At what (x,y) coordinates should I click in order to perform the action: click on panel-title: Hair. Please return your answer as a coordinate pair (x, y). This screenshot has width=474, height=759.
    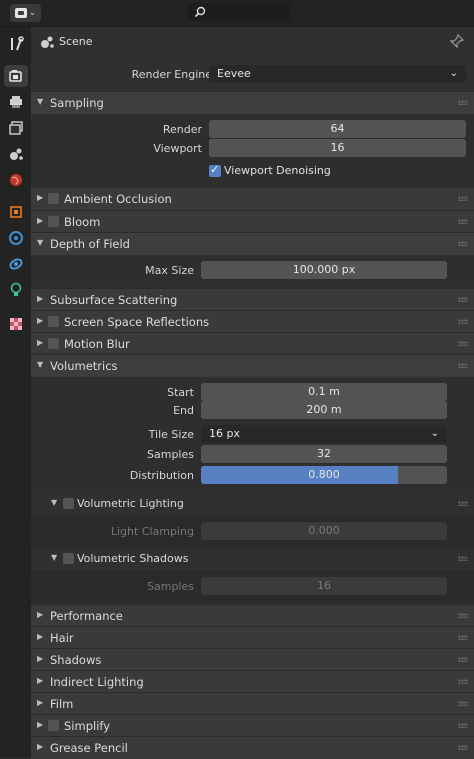
    Looking at the image, I should click on (62, 638).